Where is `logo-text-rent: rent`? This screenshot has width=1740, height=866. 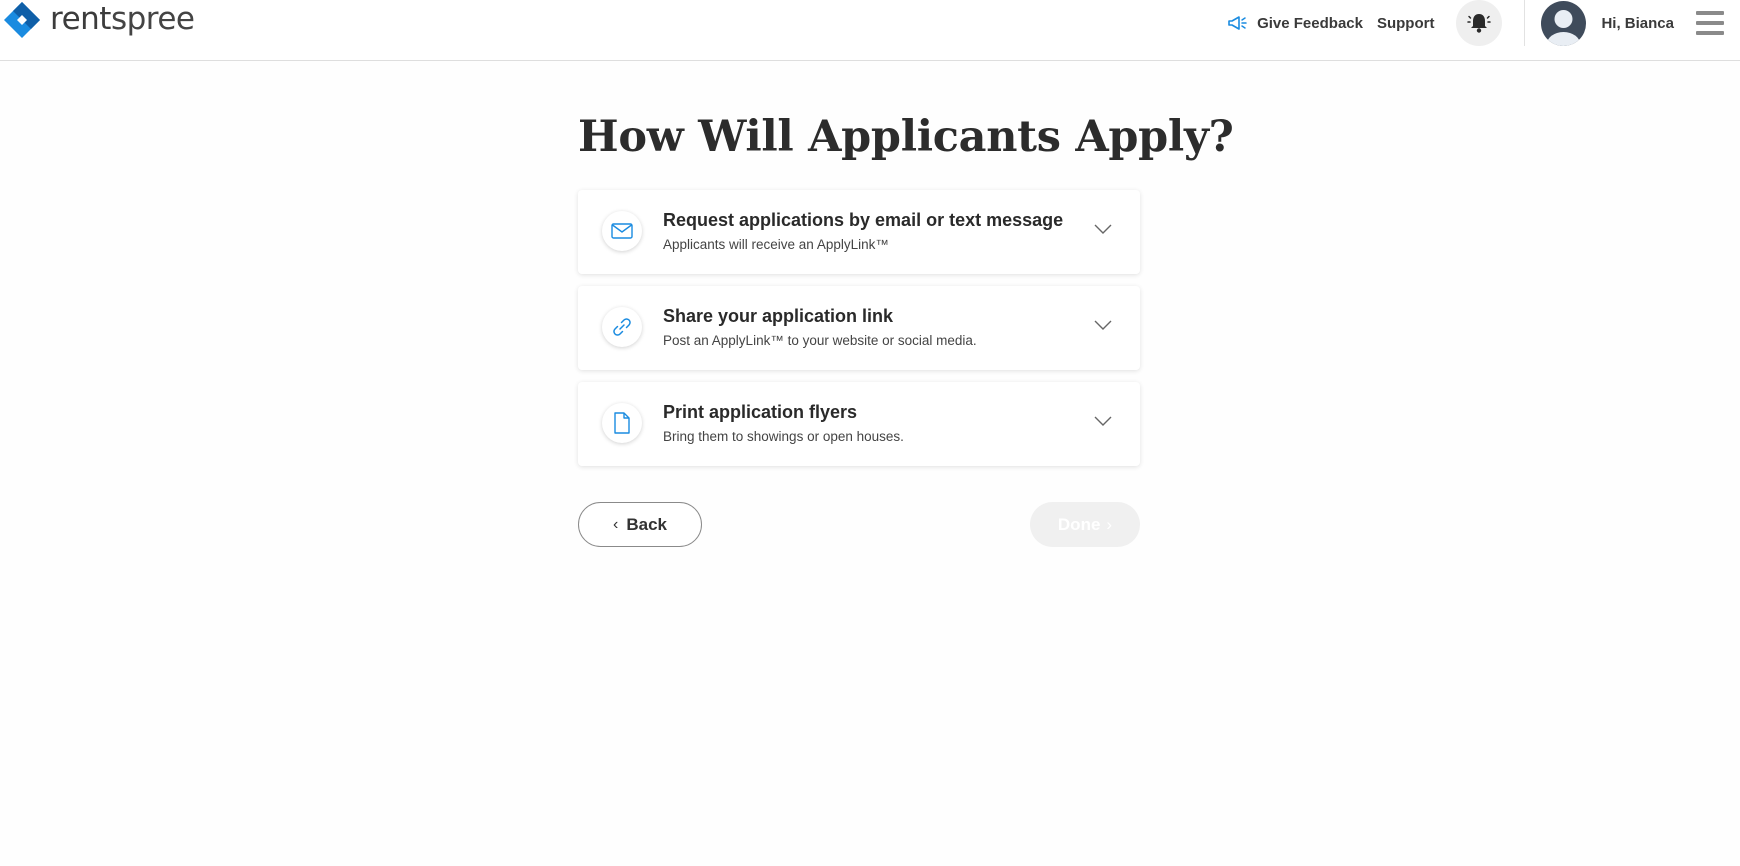
logo-text-rent: rent is located at coordinates (80, 19).